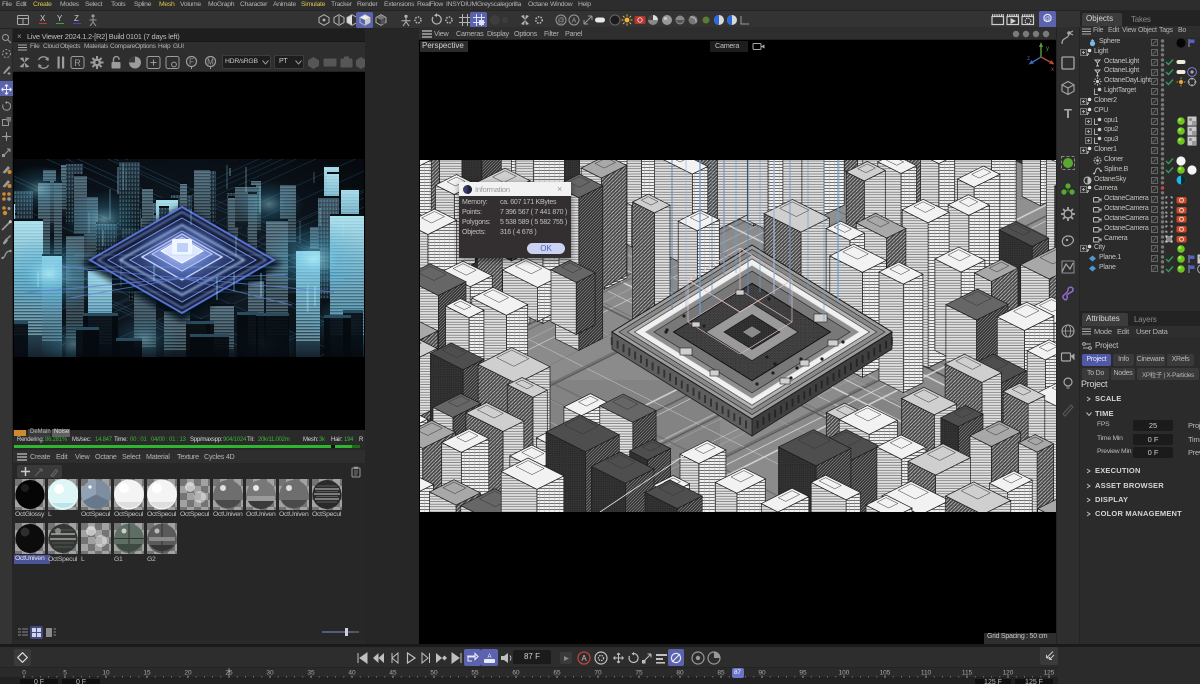  I want to click on svg-text: R, so click(77, 63).